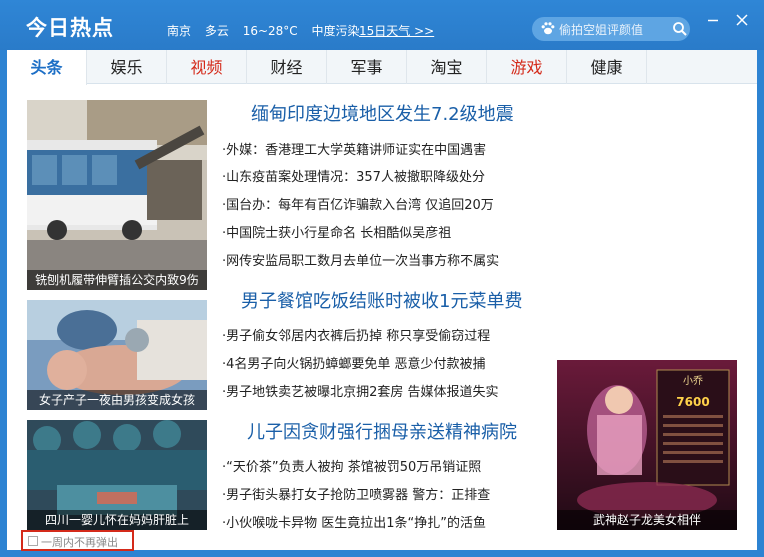  What do you see at coordinates (647, 520) in the screenshot?
I see `ad-caption: 武神赵子龙美女相伴` at bounding box center [647, 520].